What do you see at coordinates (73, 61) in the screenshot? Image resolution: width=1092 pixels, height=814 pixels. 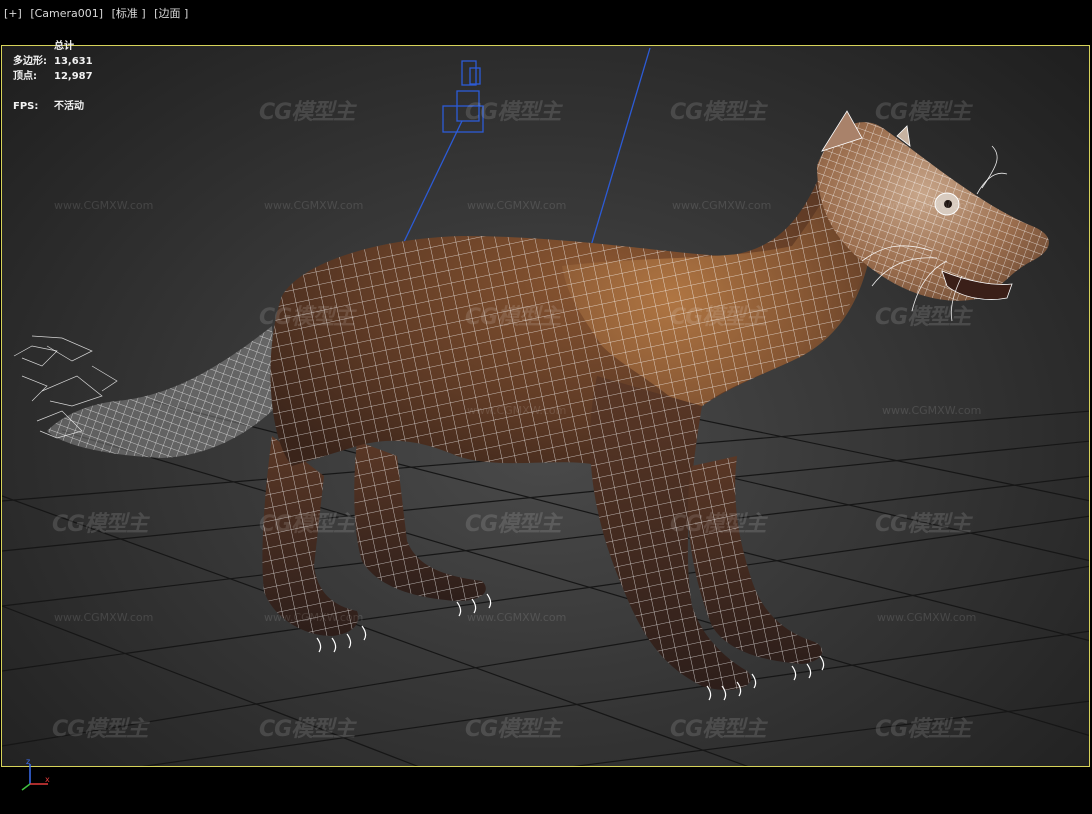 I see `polygons-value: 13,631` at bounding box center [73, 61].